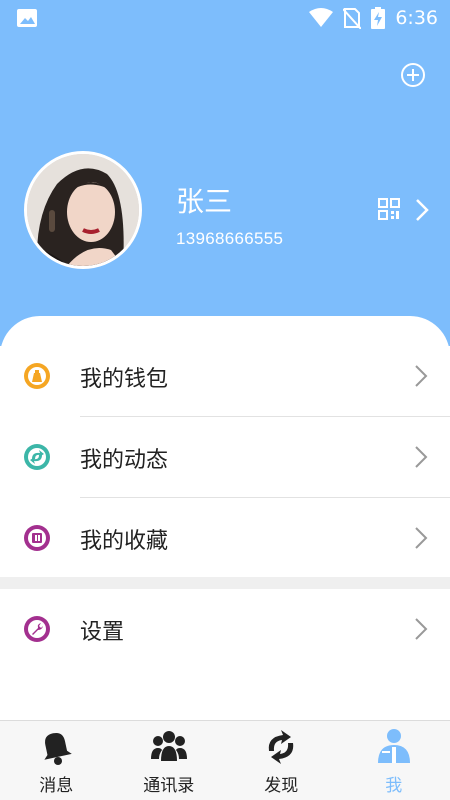 The image size is (450, 800). I want to click on tab-label: 我, so click(394, 786).